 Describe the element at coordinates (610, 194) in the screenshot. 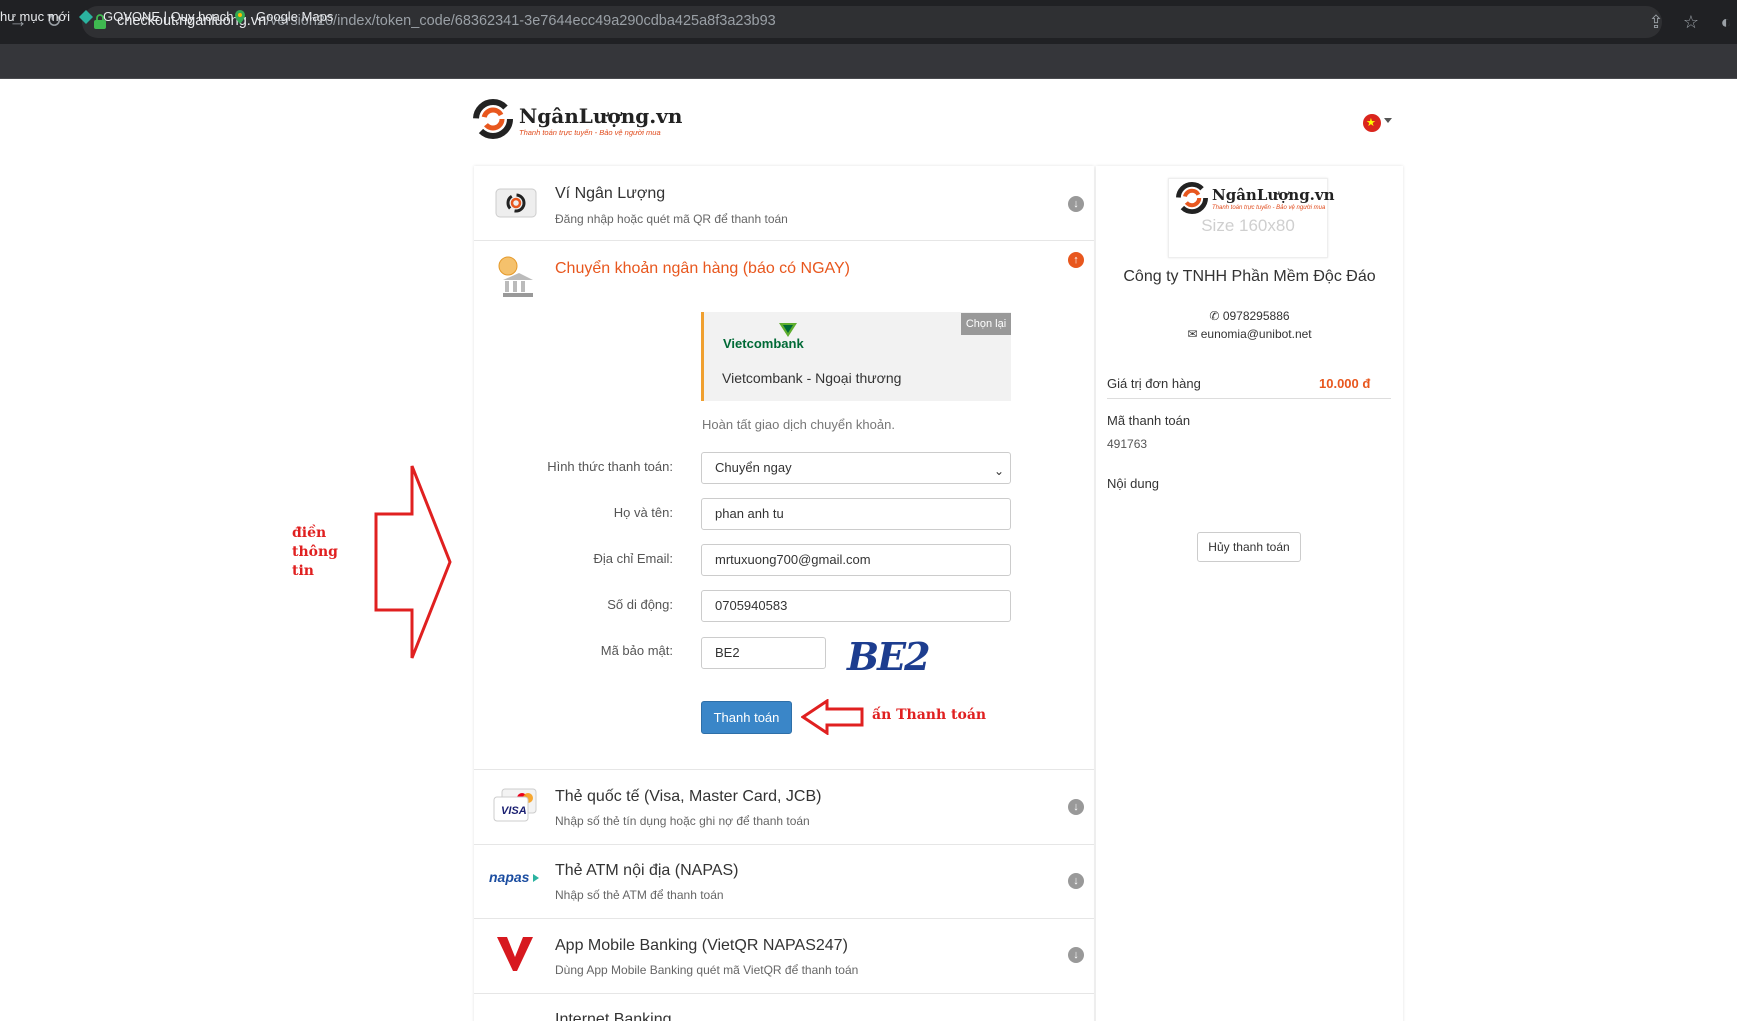

I see `method-title: Ví Ngân Lượng` at that location.